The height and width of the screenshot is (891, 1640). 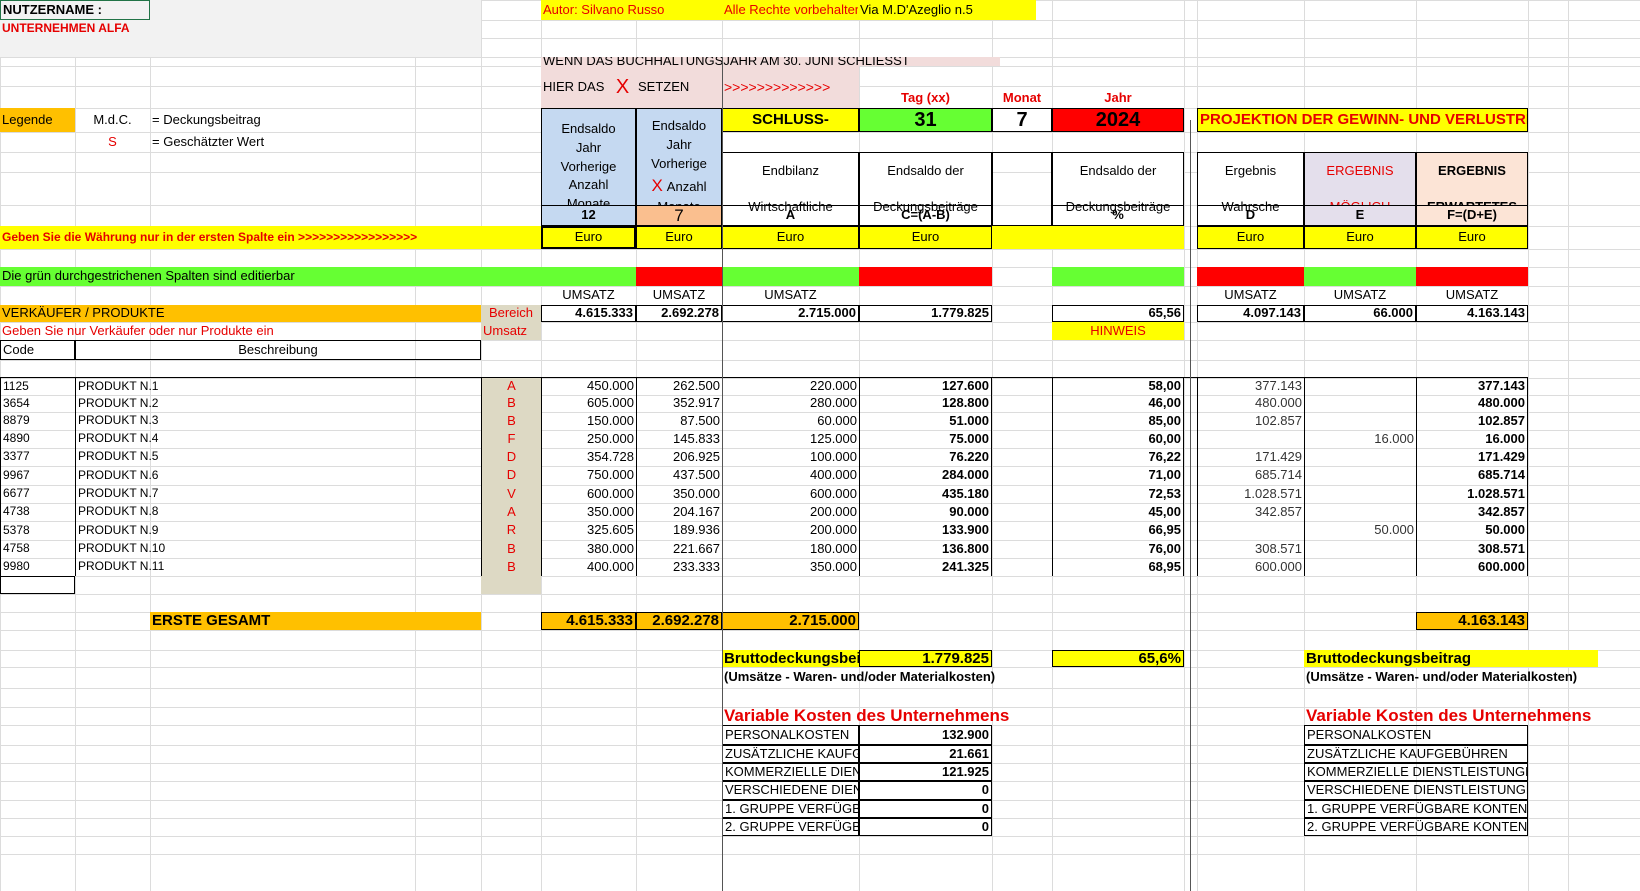 I want to click on row-contrib: 76.220, so click(x=925, y=457).